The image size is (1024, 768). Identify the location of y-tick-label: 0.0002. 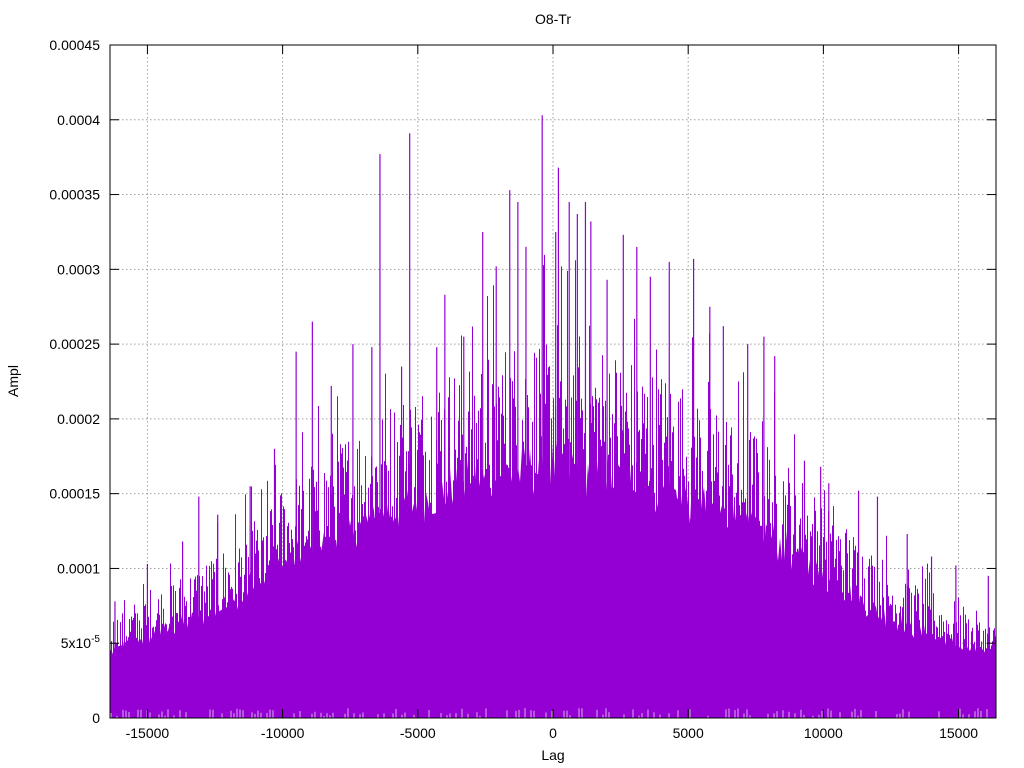
(78, 419).